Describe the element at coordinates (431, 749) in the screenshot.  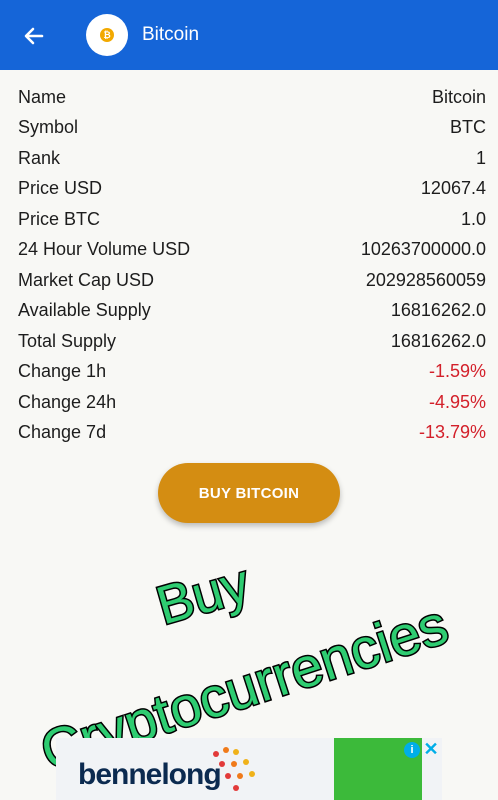
I see `ad-close-icon: ✕` at that location.